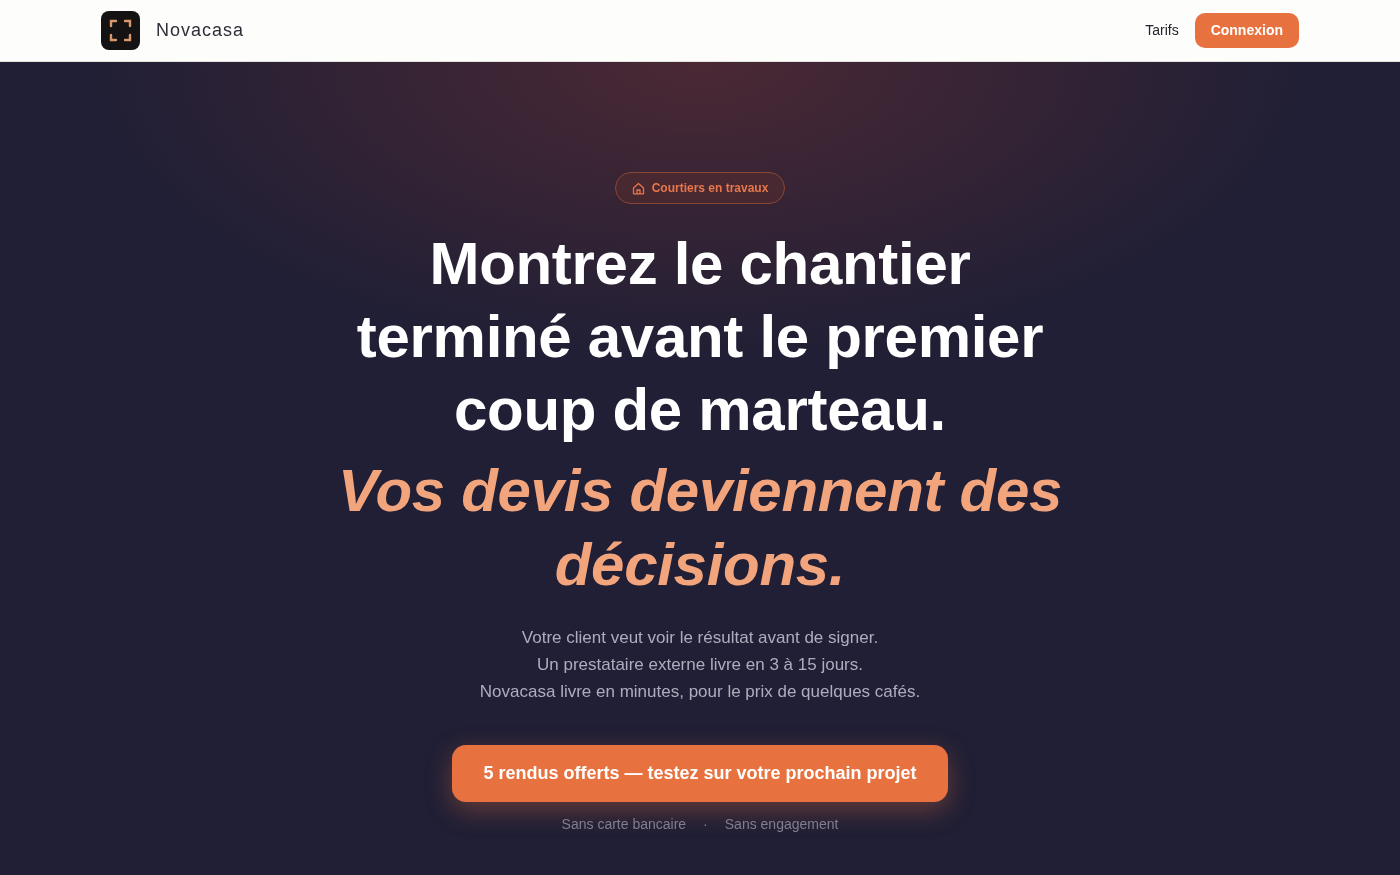  Describe the element at coordinates (700, 637) in the screenshot. I see `intro-text: Votre client veut voir le résultat avant de signer.` at that location.